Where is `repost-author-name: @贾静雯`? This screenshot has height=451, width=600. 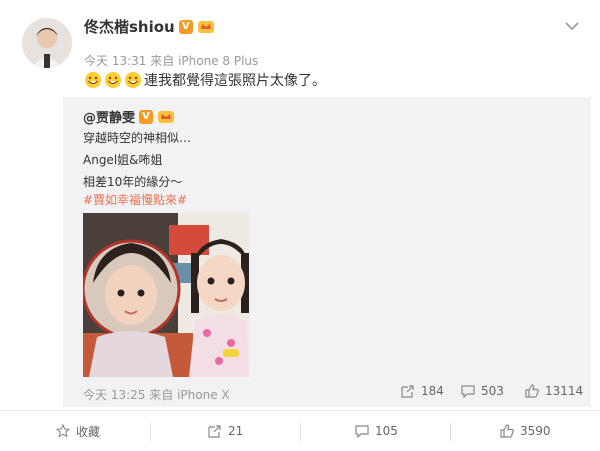
repost-author-name: @贾静雯 is located at coordinates (109, 116).